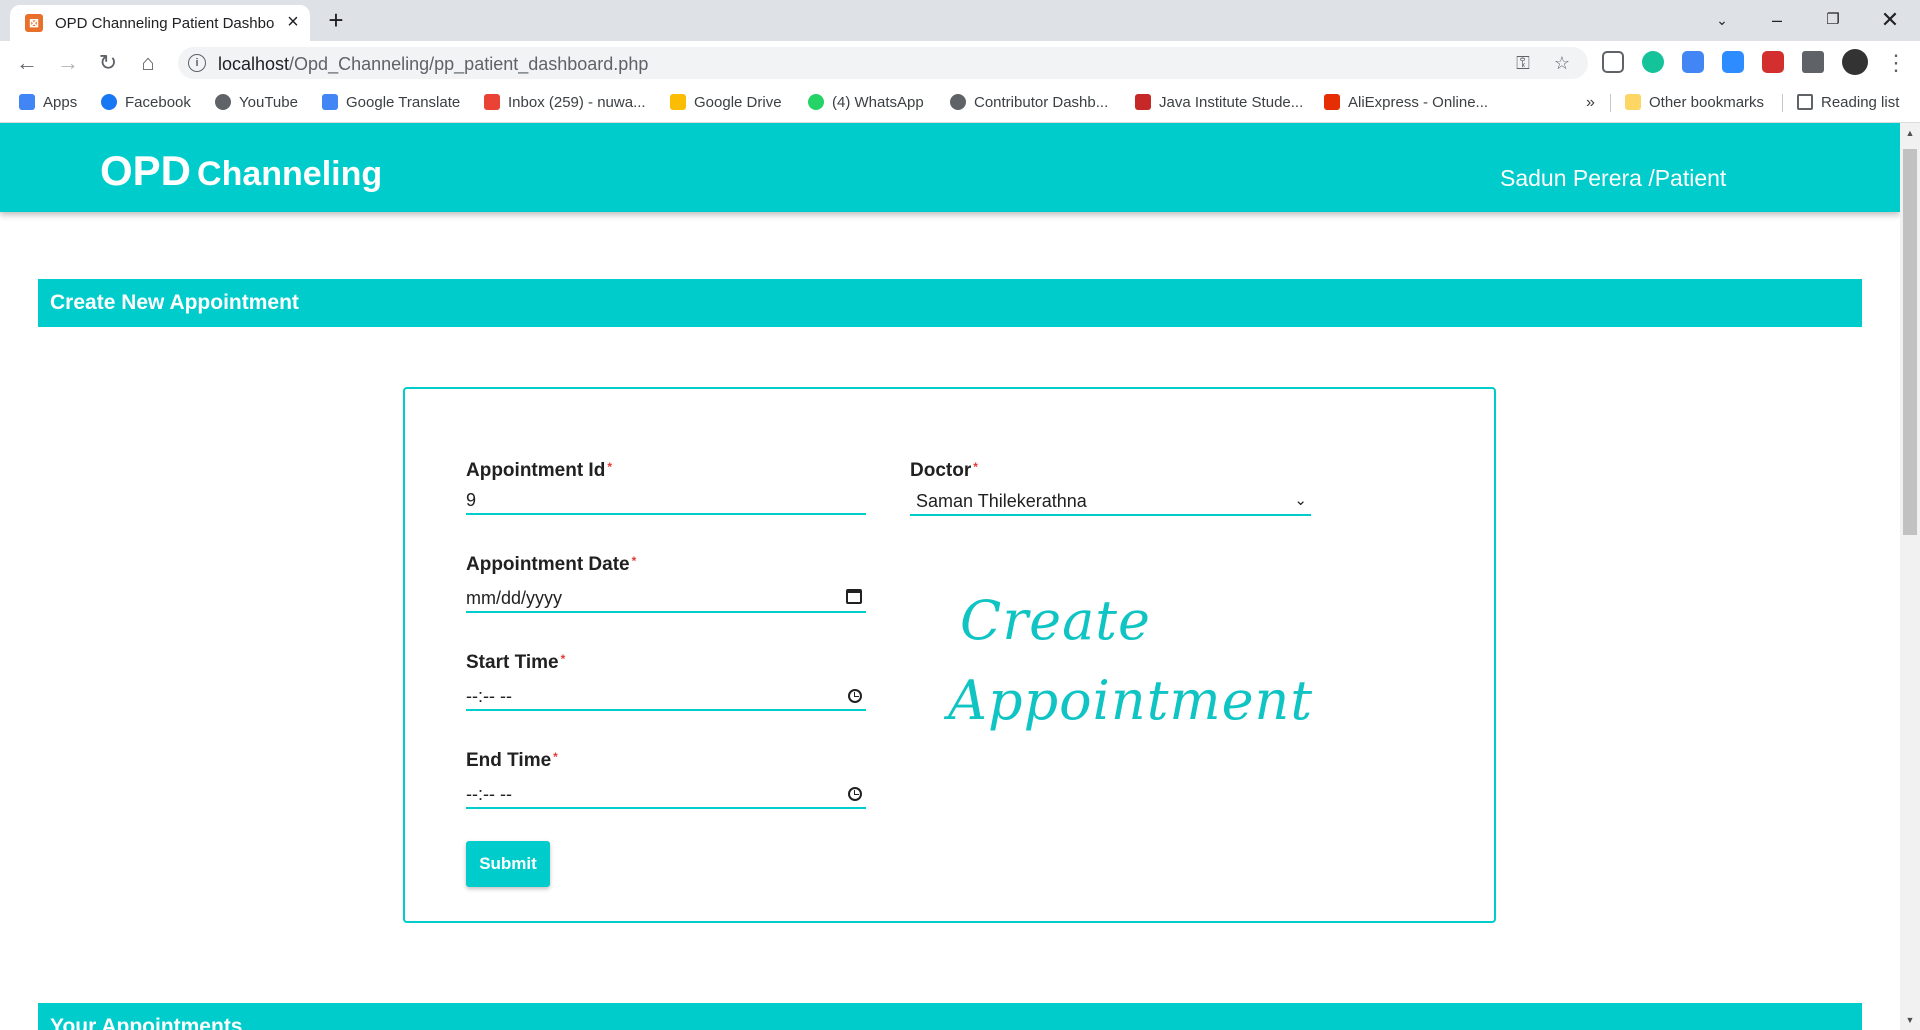 The width and height of the screenshot is (1920, 1030). Describe the element at coordinates (1777, 20) in the screenshot. I see `minimize-button: –` at that location.